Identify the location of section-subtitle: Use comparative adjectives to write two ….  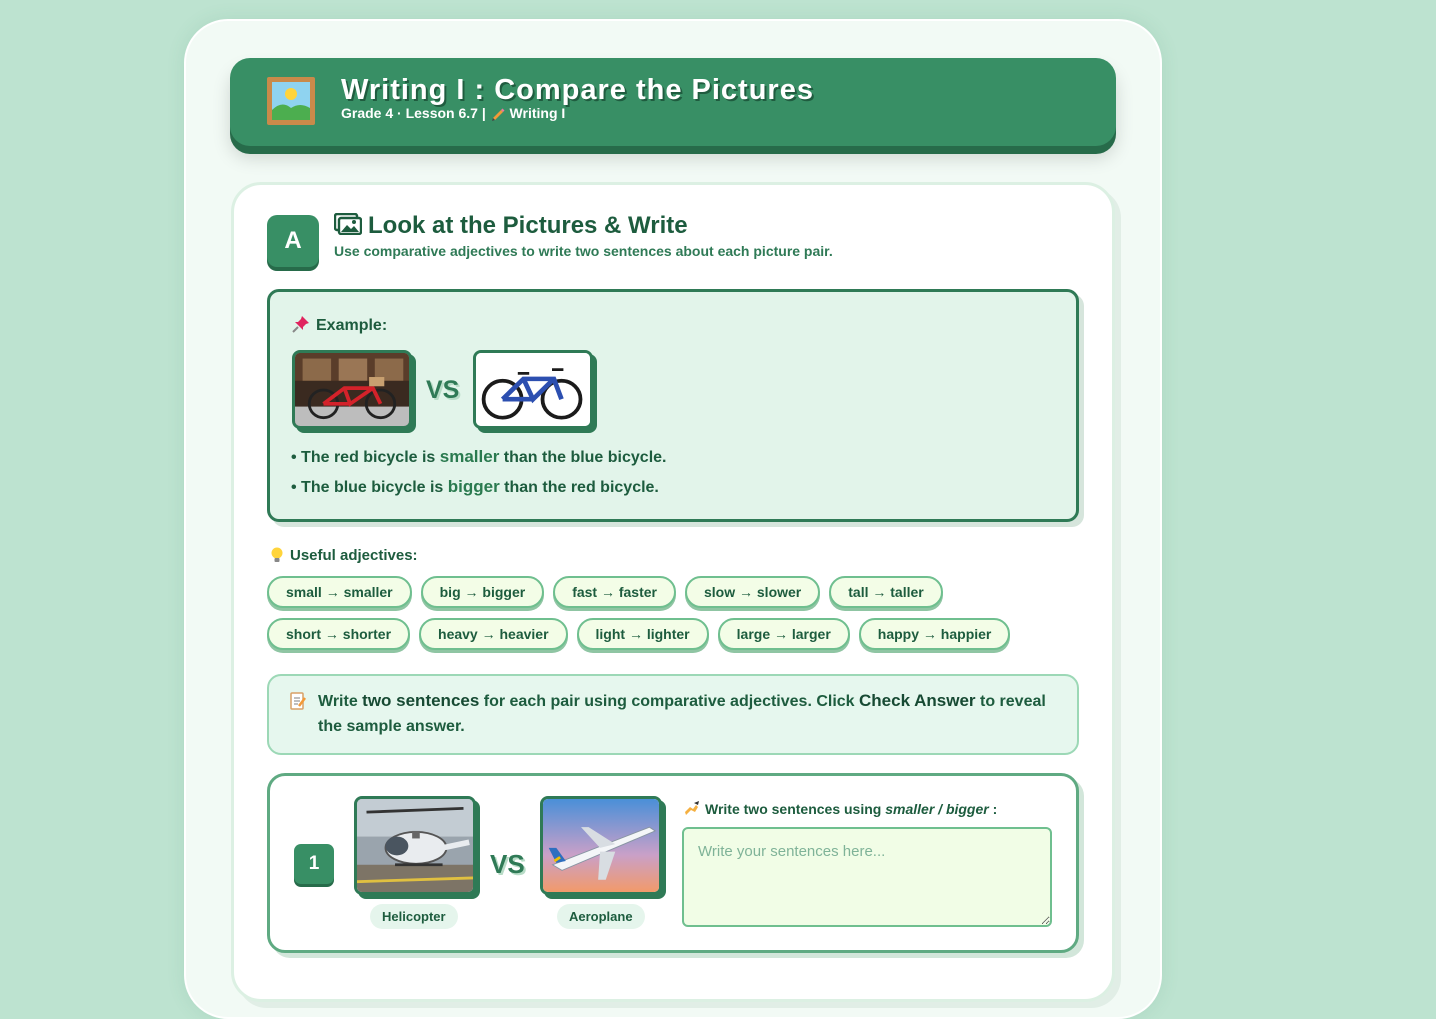
(583, 251).